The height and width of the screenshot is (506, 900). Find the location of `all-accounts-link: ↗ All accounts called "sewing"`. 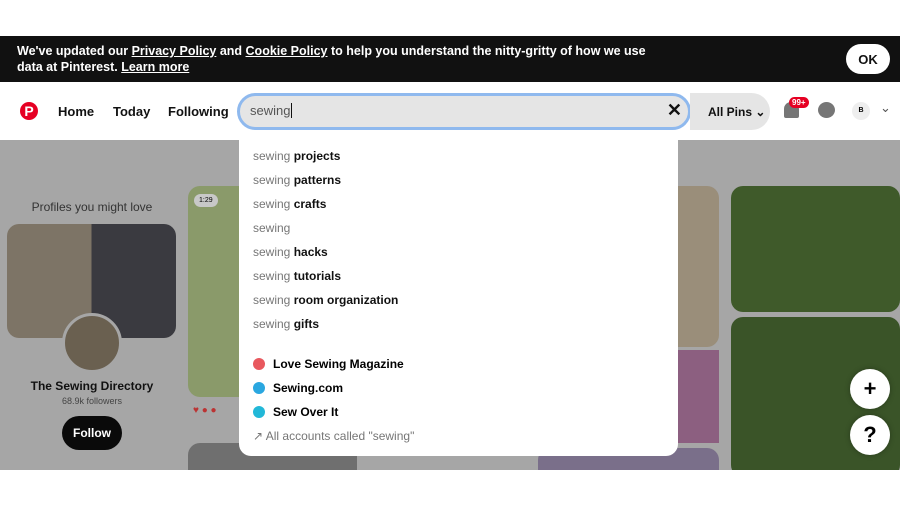

all-accounts-link: ↗ All accounts called "sewing" is located at coordinates (458, 436).